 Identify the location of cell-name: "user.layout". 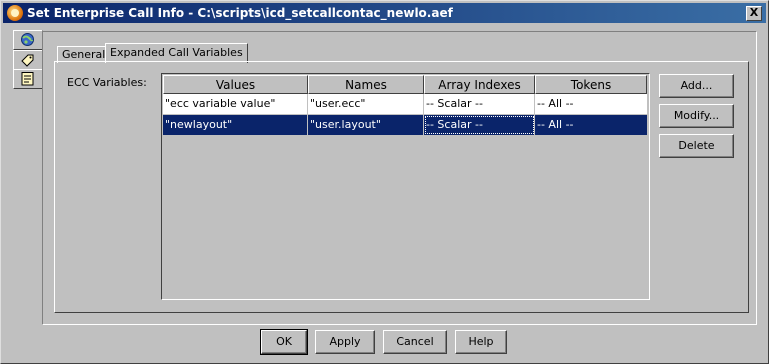
(366, 125).